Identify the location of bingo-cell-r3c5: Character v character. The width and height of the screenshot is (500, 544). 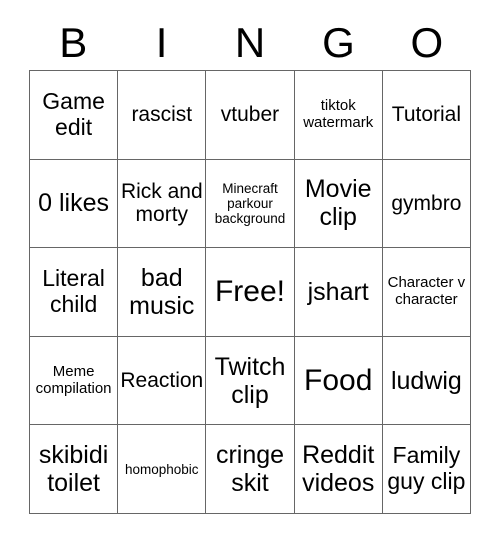
(426, 292).